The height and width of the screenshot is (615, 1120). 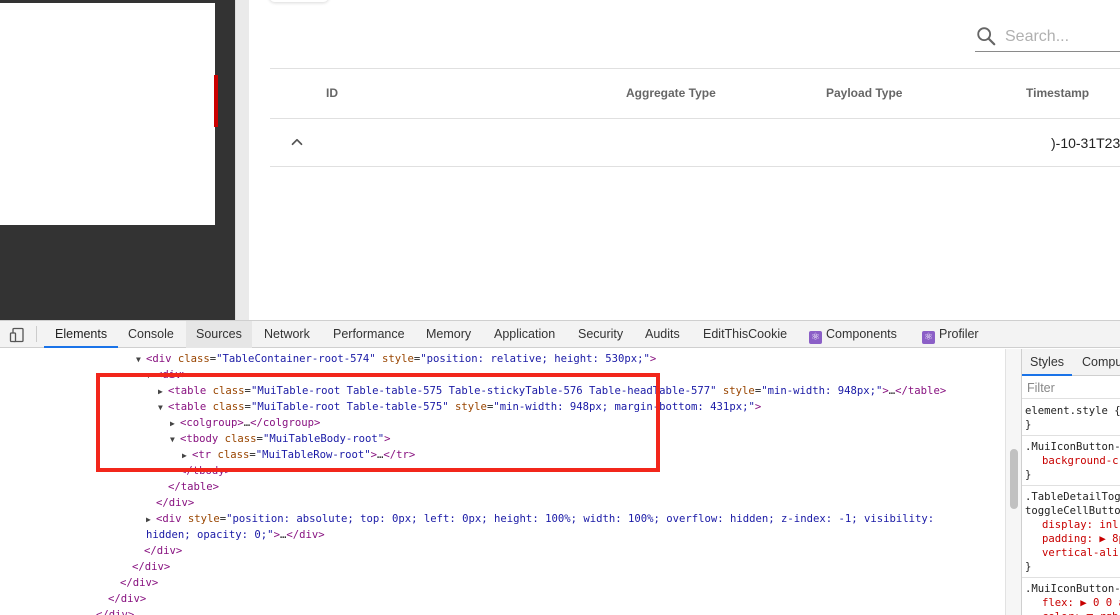 What do you see at coordinates (959, 334) in the screenshot?
I see `tab-profiler-label: Profiler` at bounding box center [959, 334].